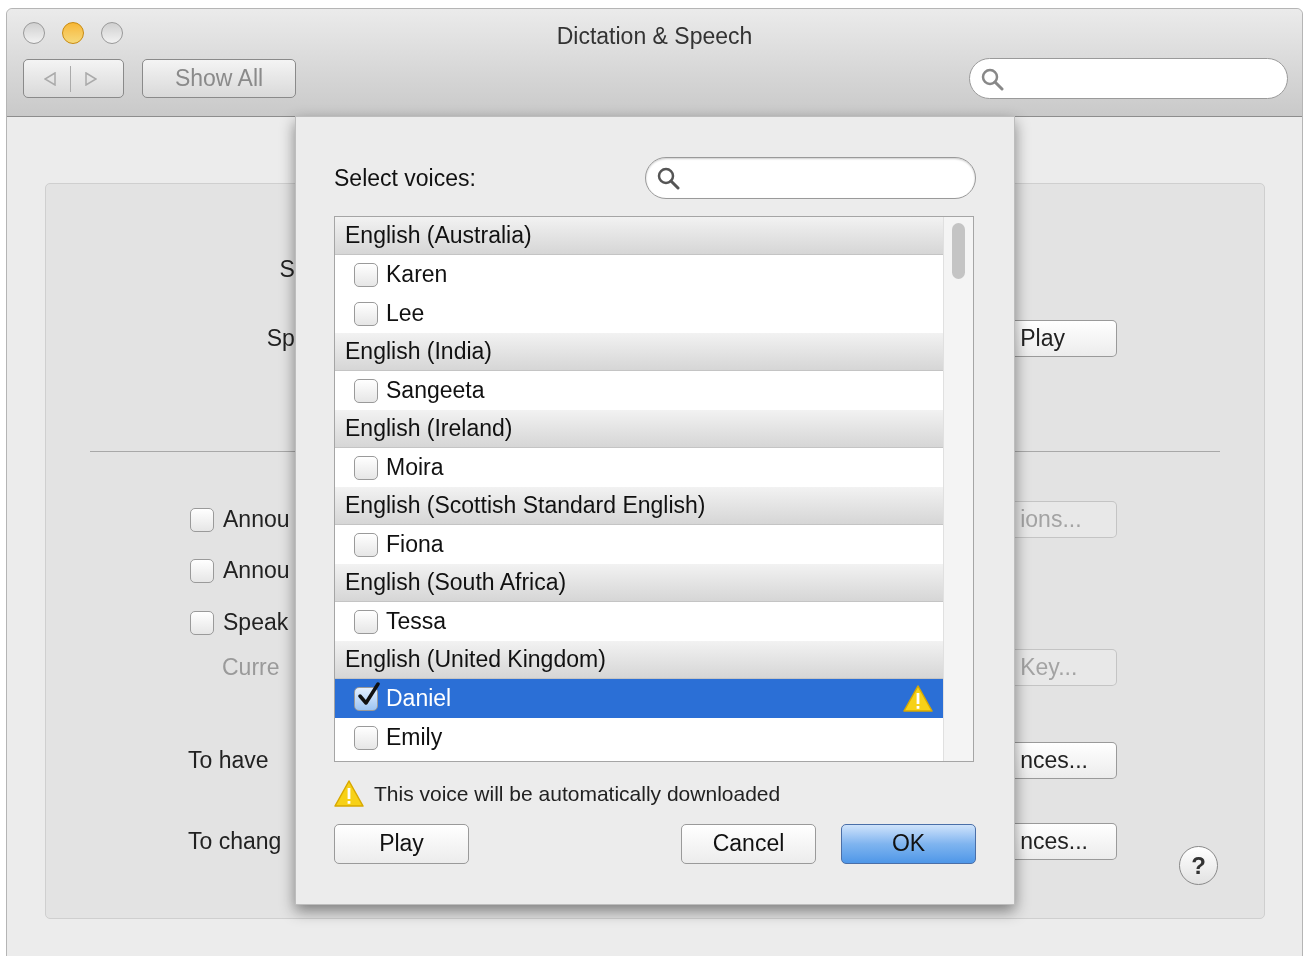  What do you see at coordinates (405, 178) in the screenshot?
I see `sheet-title: Select voices:` at bounding box center [405, 178].